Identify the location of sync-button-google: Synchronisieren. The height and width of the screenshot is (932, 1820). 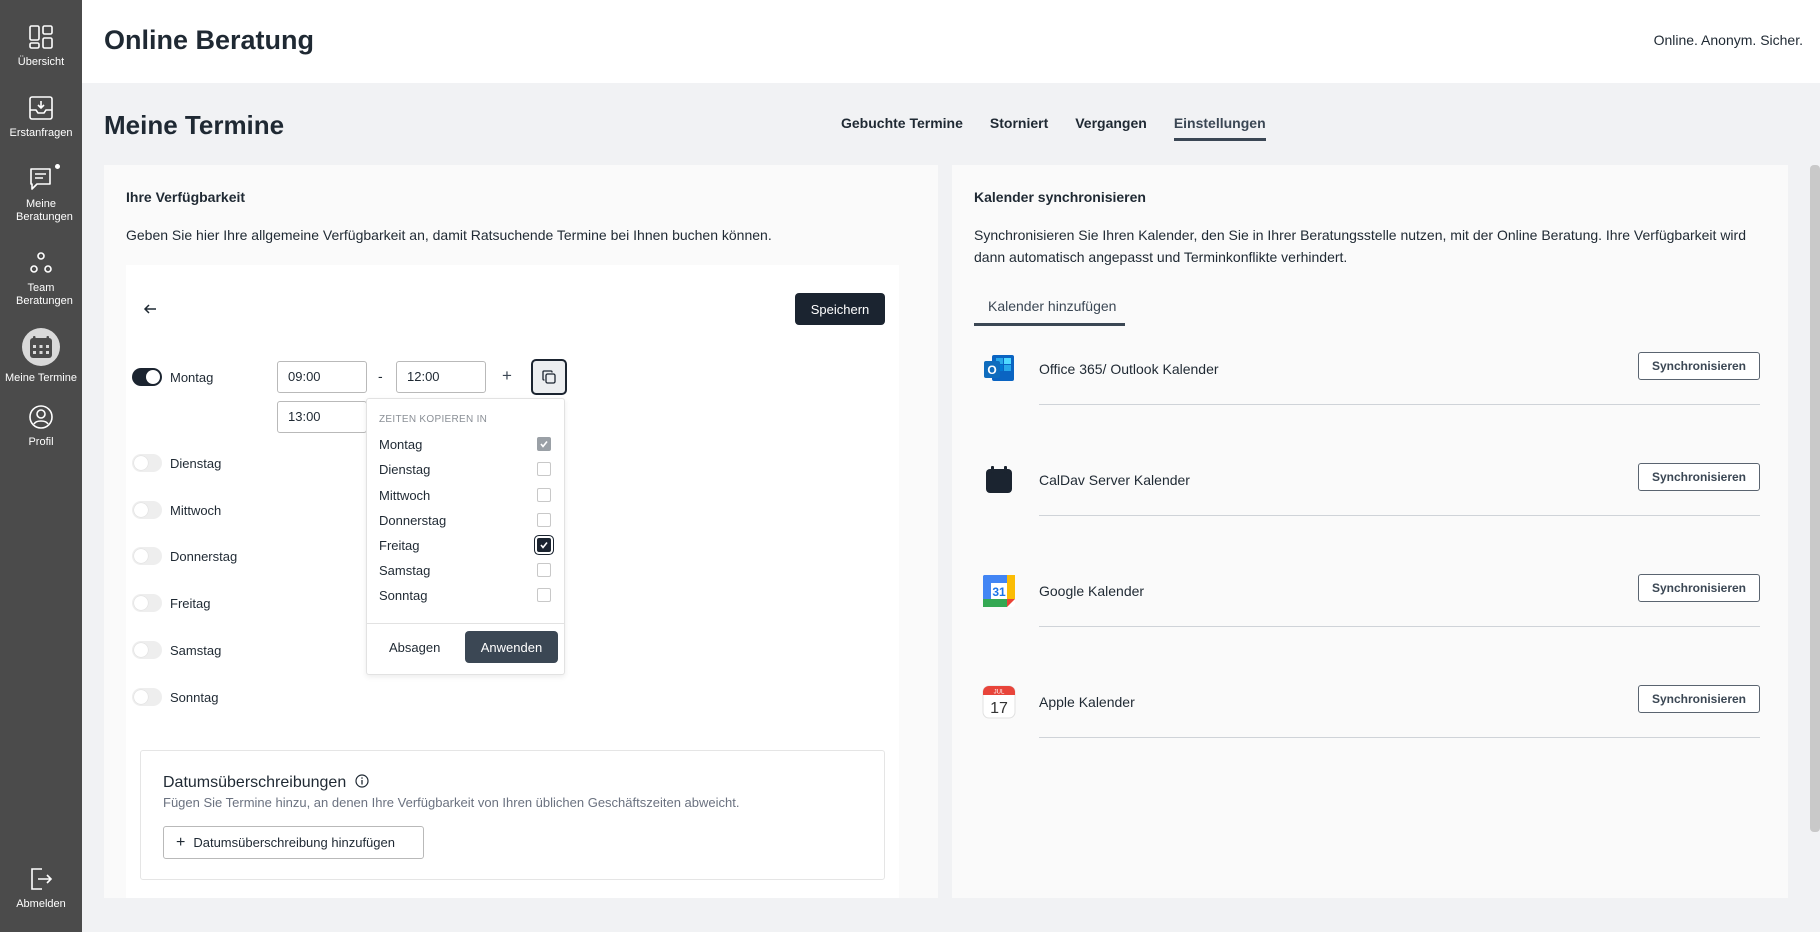
(1699, 588).